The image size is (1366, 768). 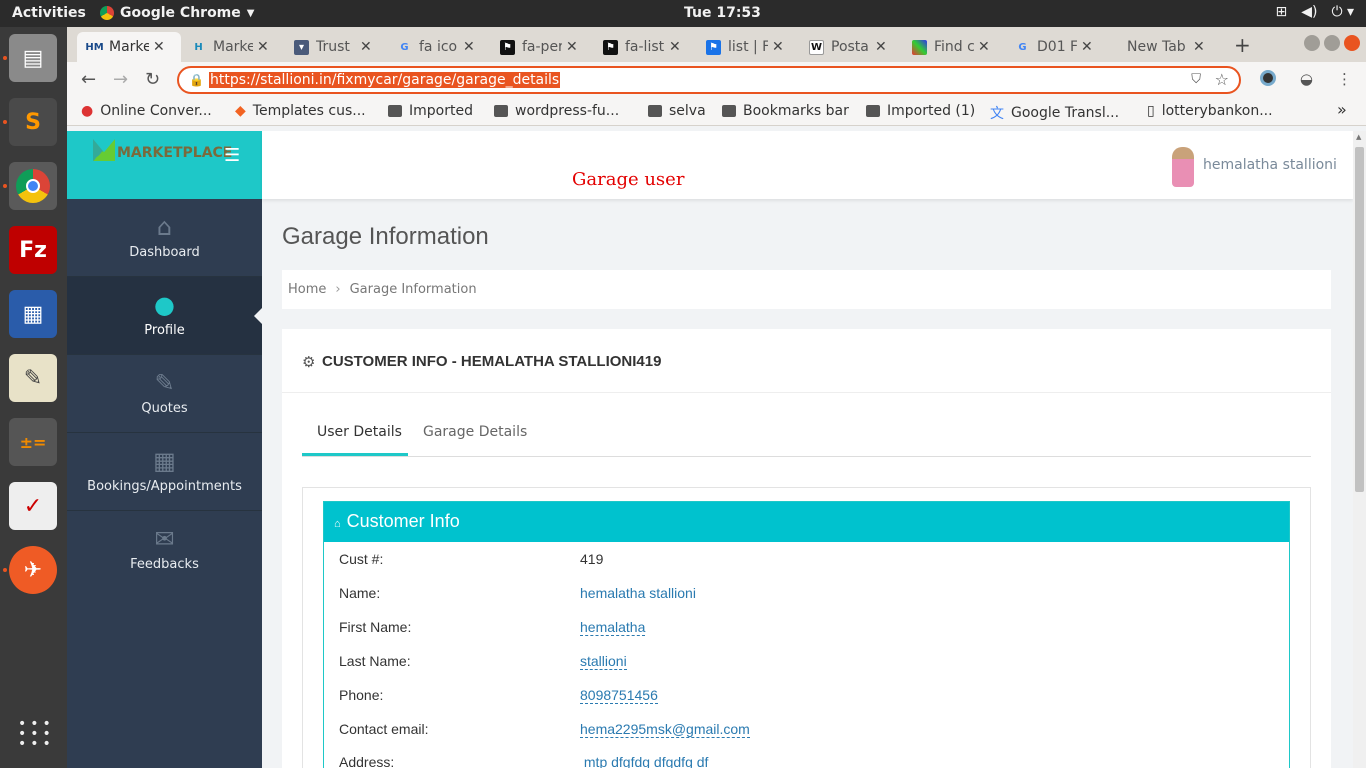 What do you see at coordinates (603, 661) in the screenshot?
I see `editable-last-name: stallioni` at bounding box center [603, 661].